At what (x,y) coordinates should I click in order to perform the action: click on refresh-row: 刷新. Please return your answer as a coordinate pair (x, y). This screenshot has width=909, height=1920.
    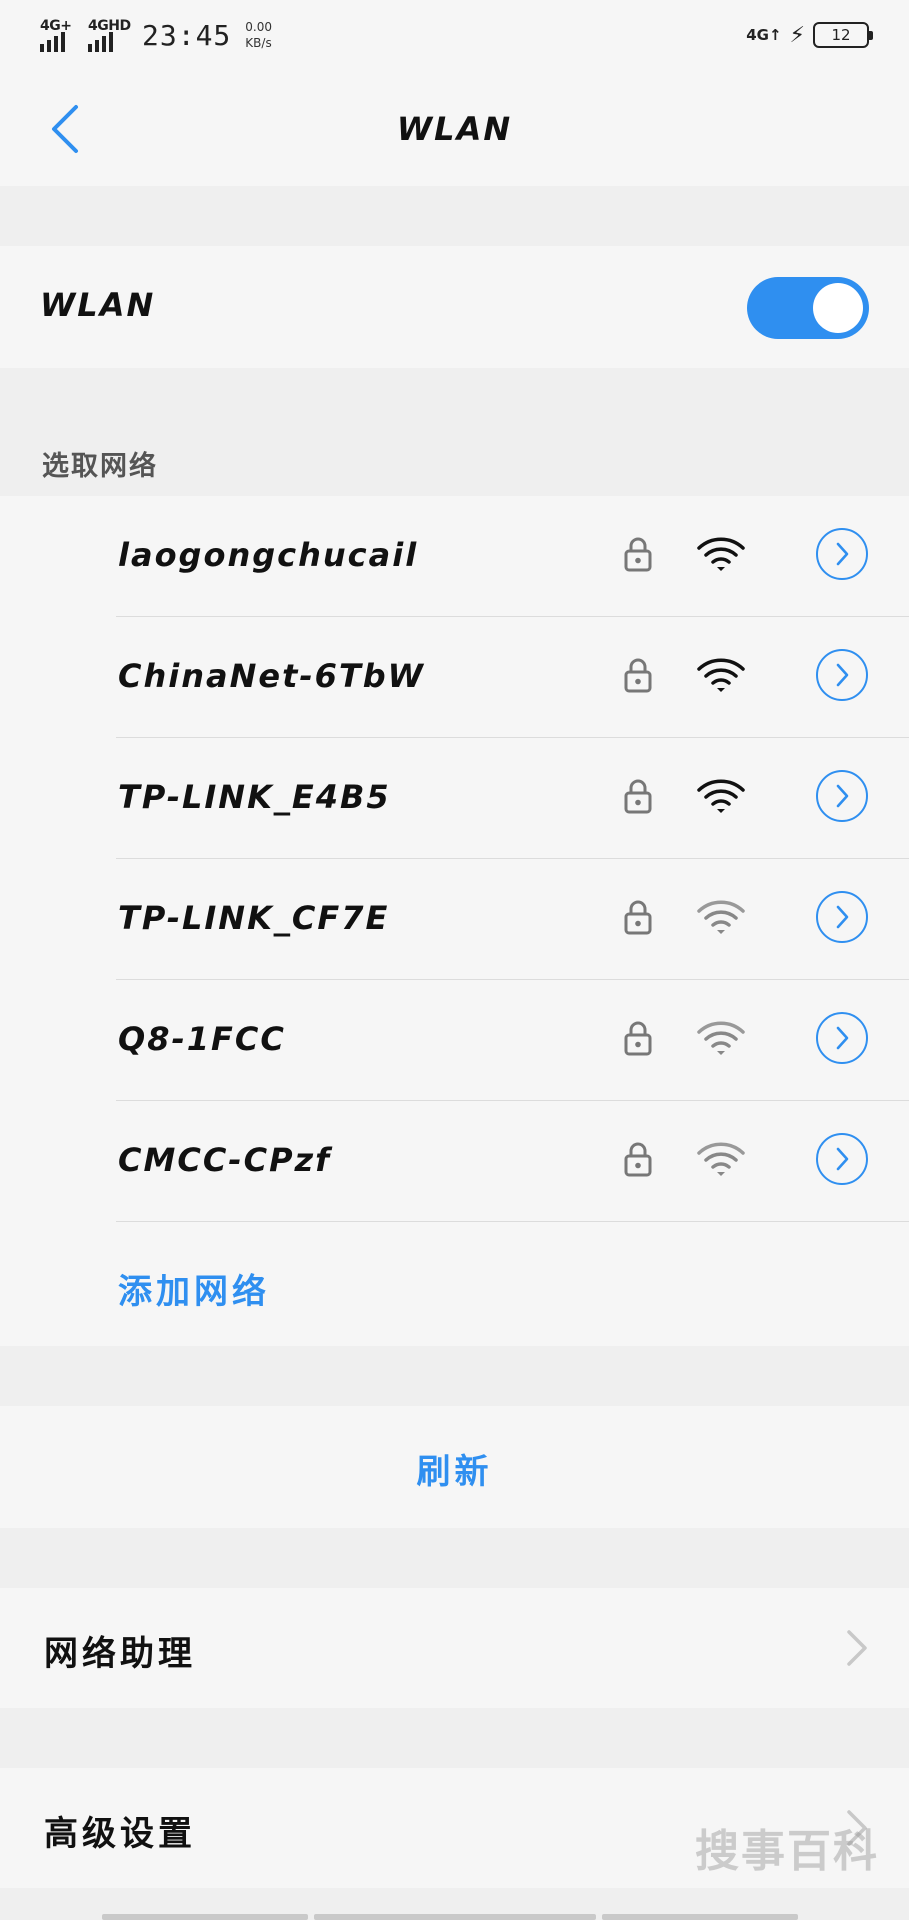
    Looking at the image, I should click on (454, 1467).